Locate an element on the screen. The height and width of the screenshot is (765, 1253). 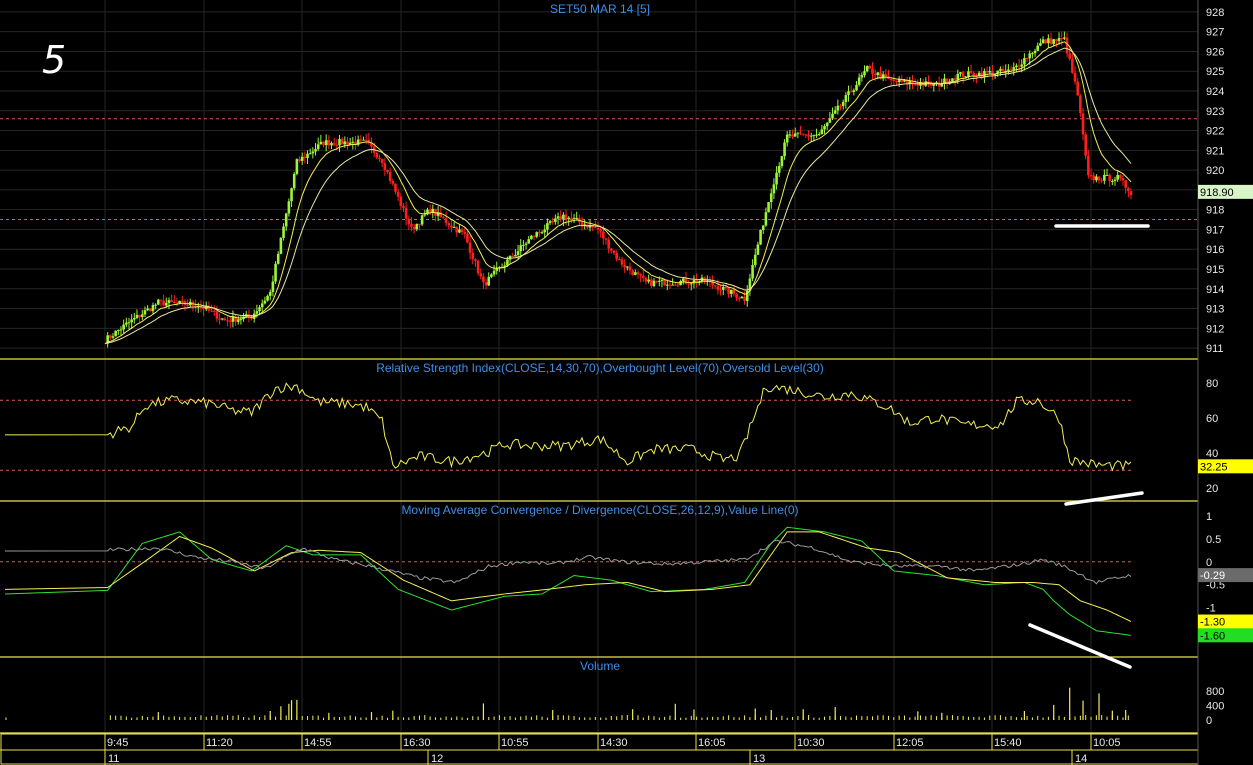
price-tick-label: 926 is located at coordinates (1215, 52).